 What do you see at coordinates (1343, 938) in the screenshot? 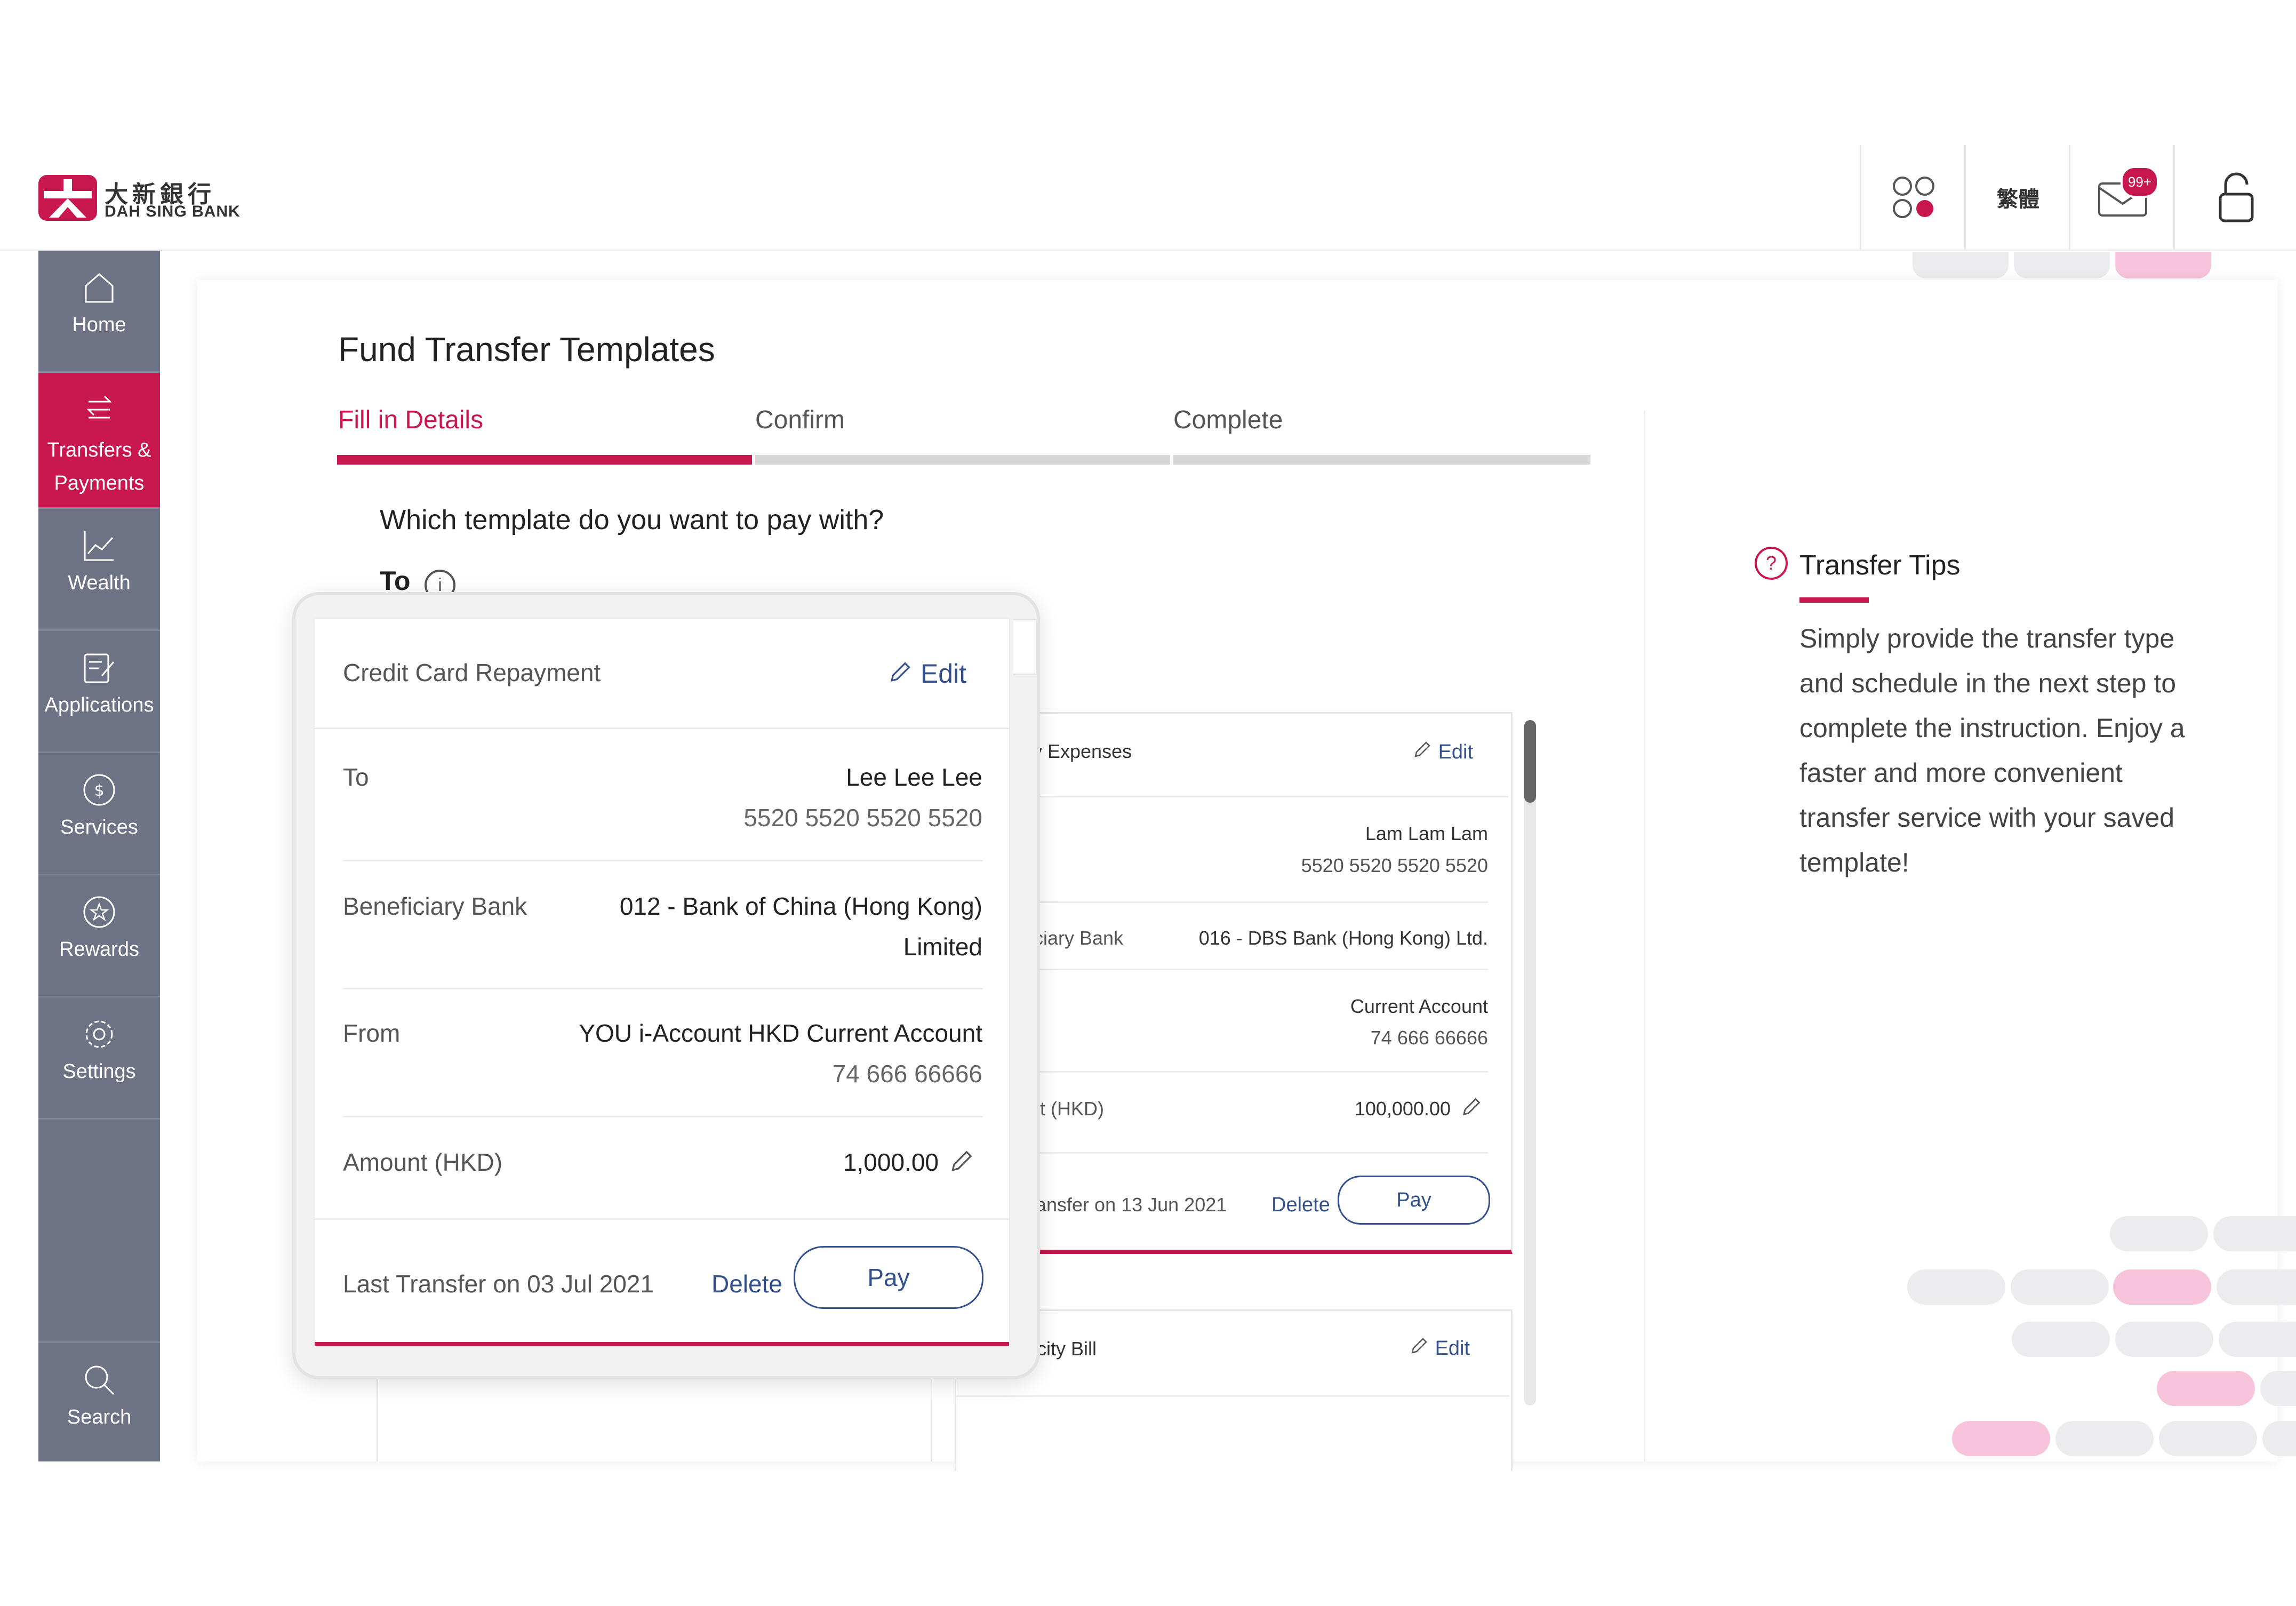
I see `bank-name: 016 - DBS Bank (Hong Kong) Ltd.` at bounding box center [1343, 938].